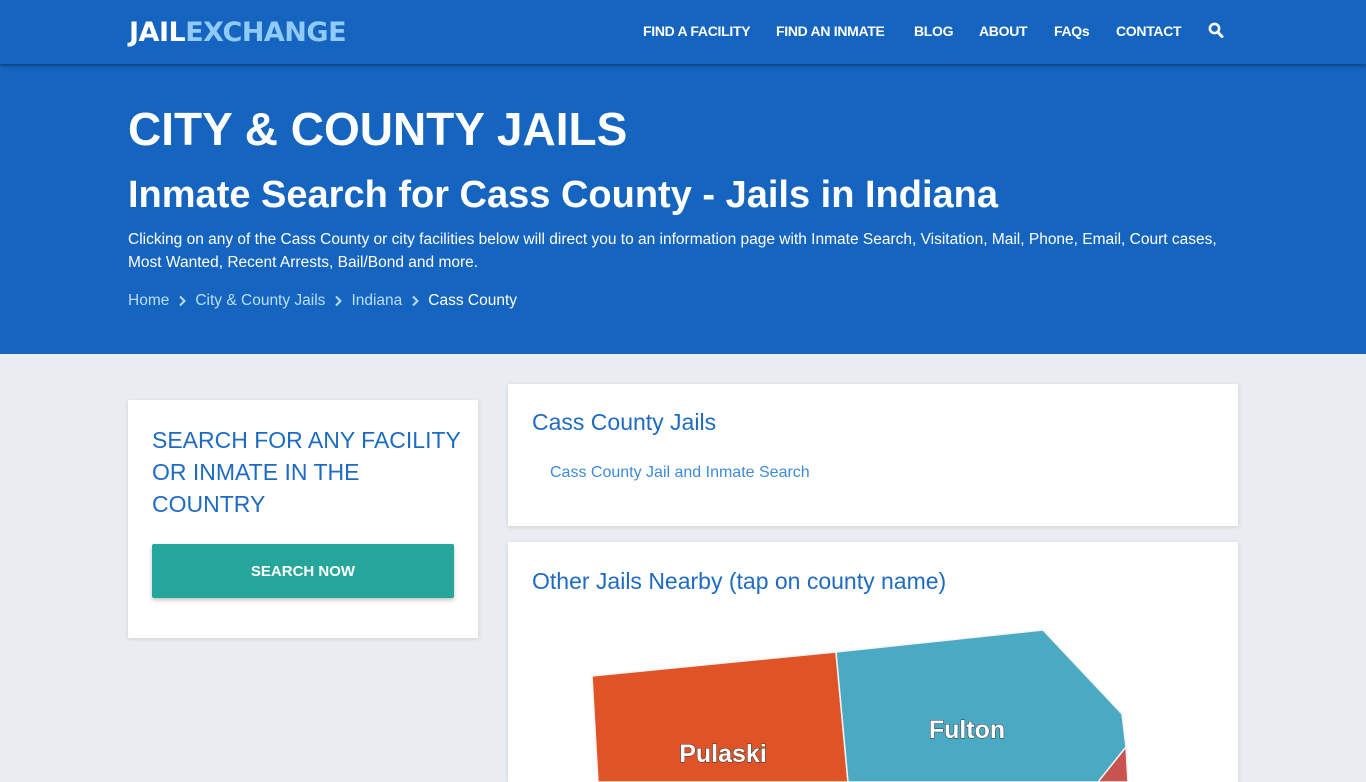  What do you see at coordinates (303, 571) in the screenshot?
I see `search-now-button: SEARCH NOW` at bounding box center [303, 571].